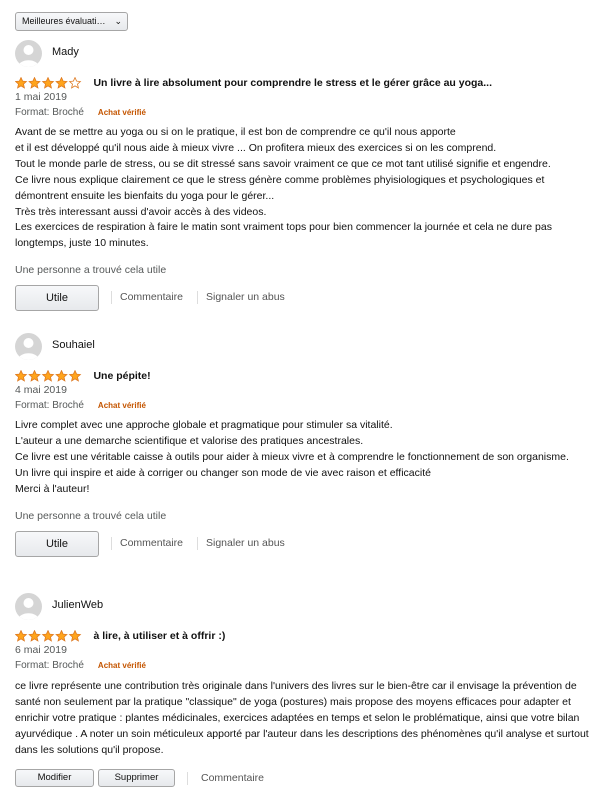 The width and height of the screenshot is (600, 800). What do you see at coordinates (136, 777) in the screenshot?
I see `delete-button: Supprimer` at bounding box center [136, 777].